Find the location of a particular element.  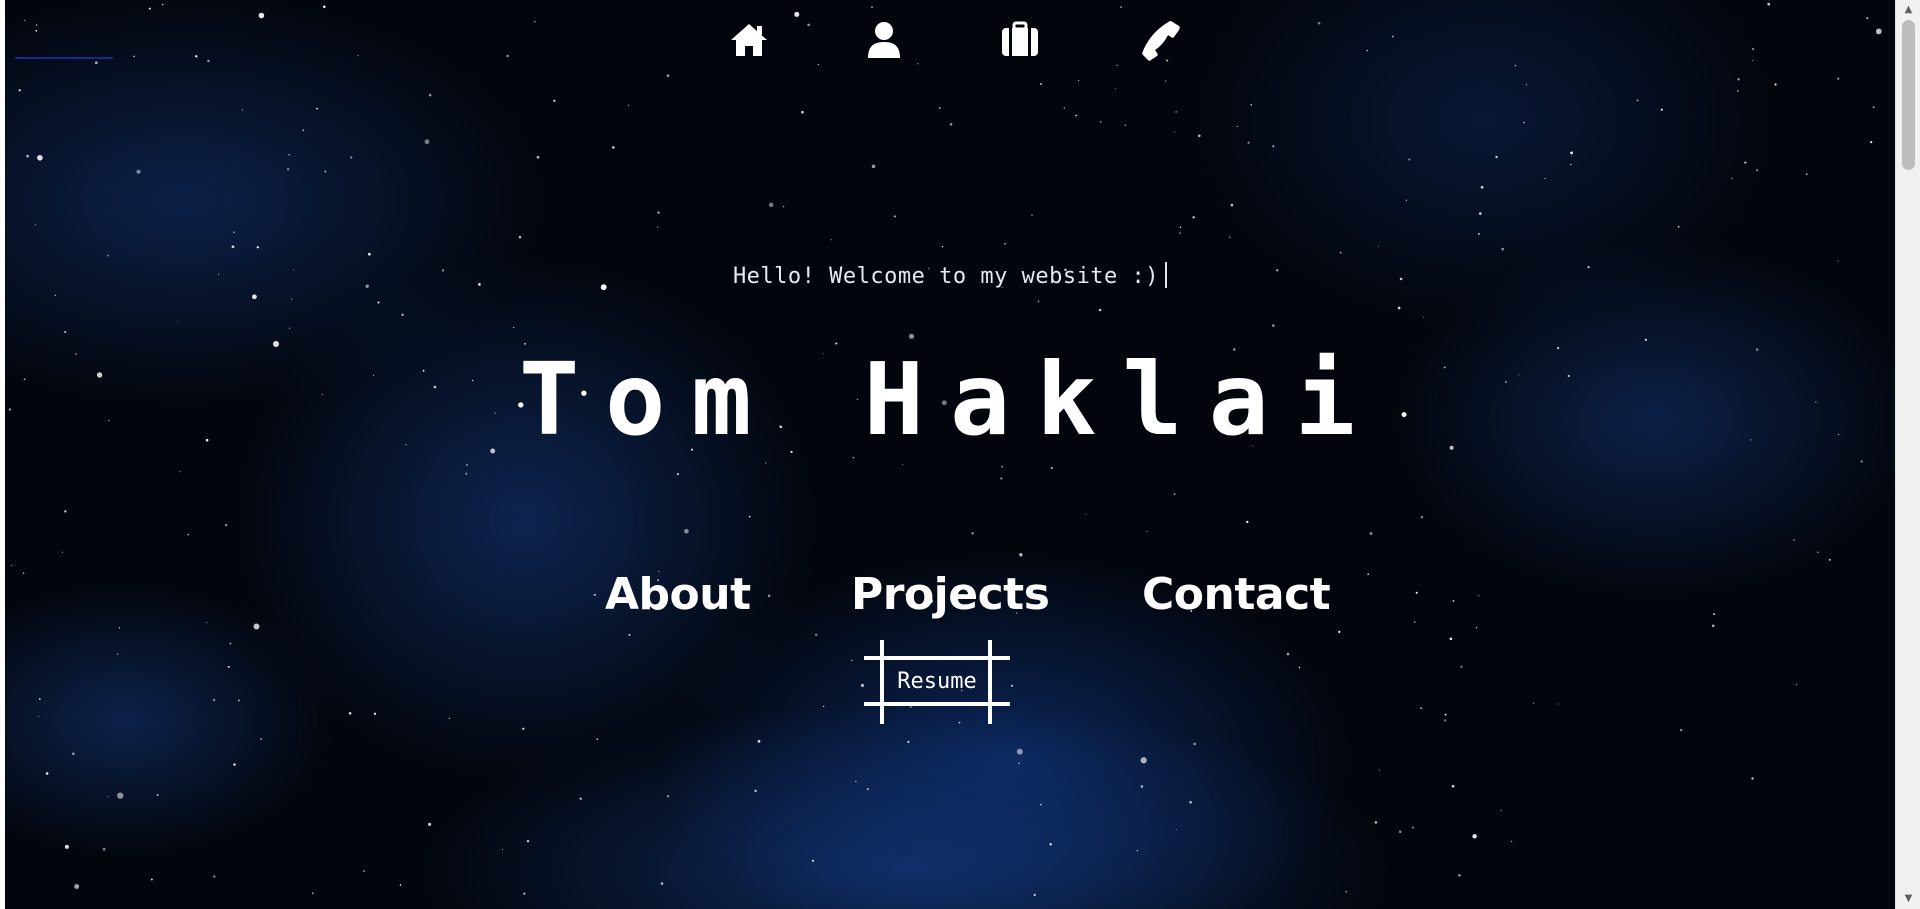

phone-icon is located at coordinates (1161, 40).